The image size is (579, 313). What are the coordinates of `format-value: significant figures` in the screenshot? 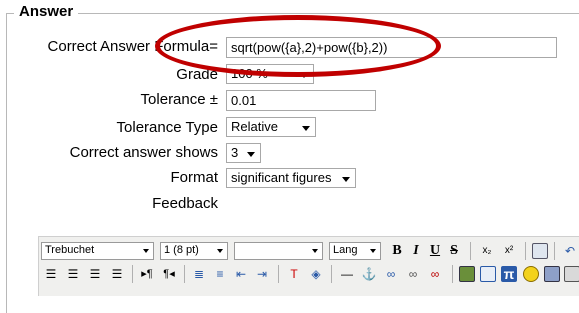 It's located at (281, 177).